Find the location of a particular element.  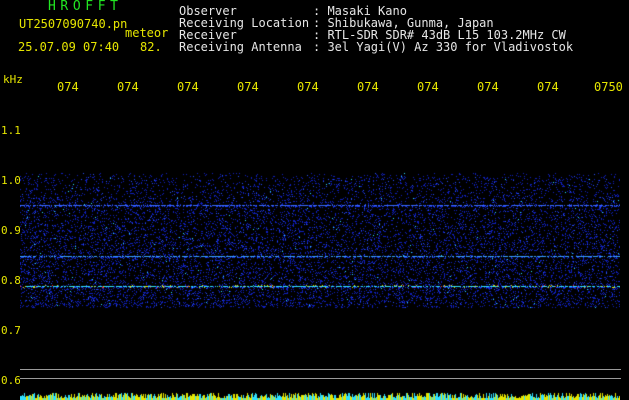

freq-tick-label: 1.0 is located at coordinates (11, 180).